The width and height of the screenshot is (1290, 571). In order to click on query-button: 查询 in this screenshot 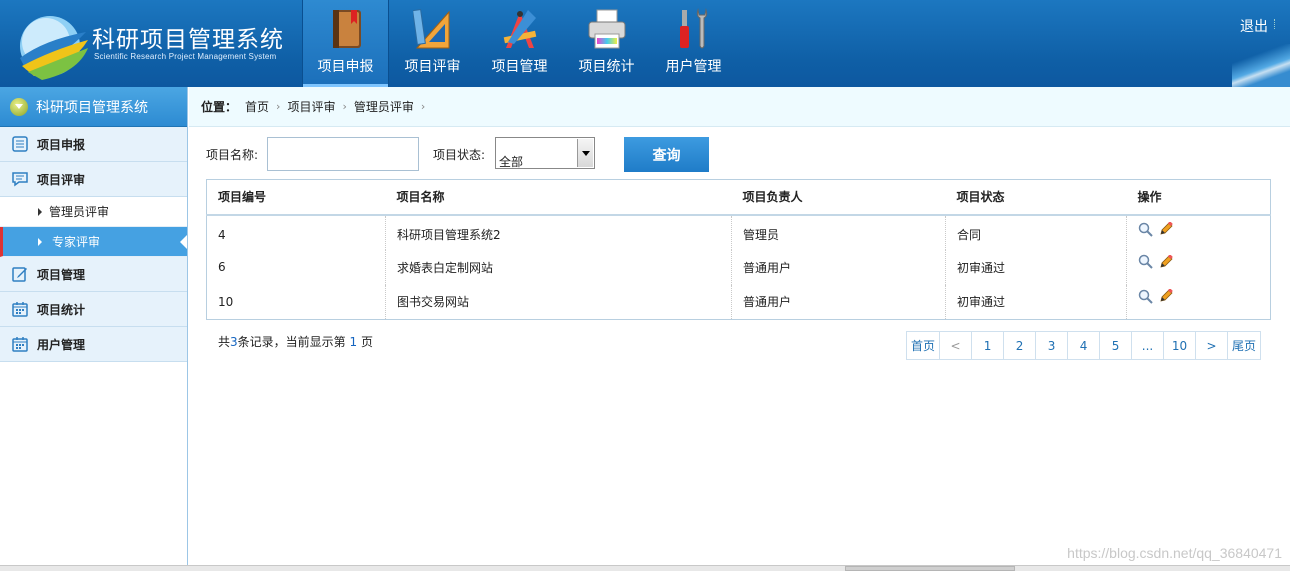, I will do `click(666, 154)`.